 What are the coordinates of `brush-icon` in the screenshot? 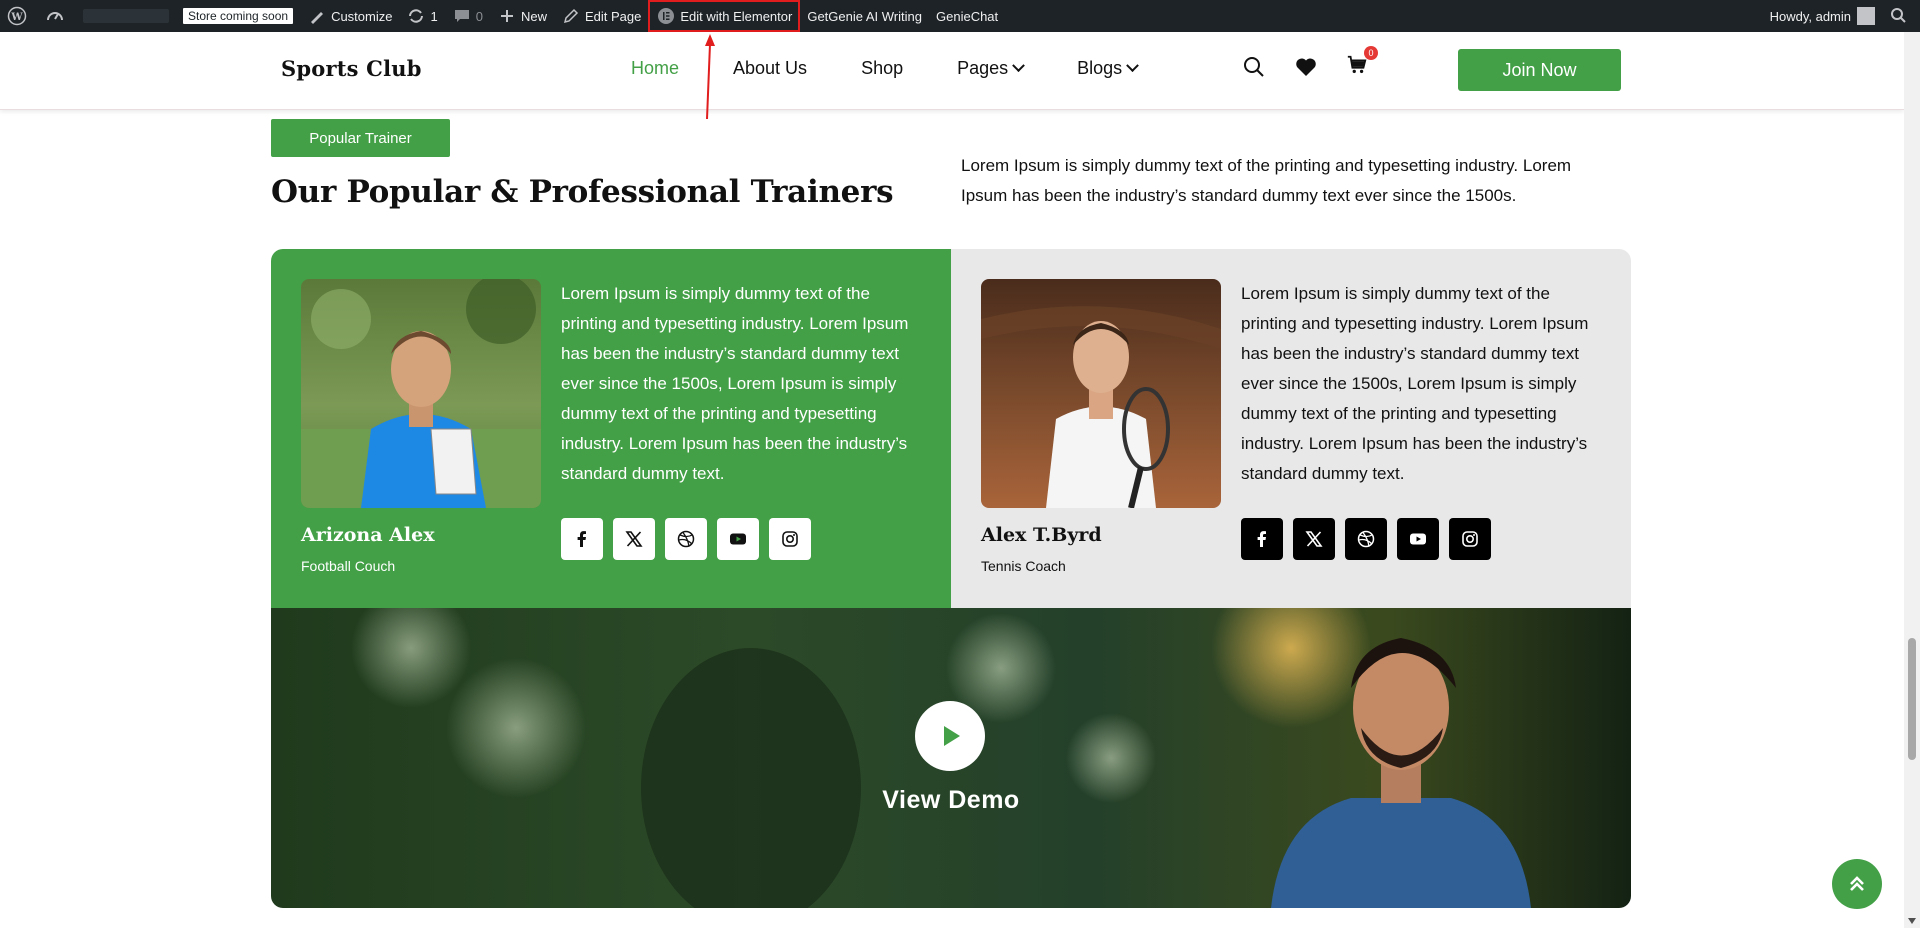 It's located at (317, 18).